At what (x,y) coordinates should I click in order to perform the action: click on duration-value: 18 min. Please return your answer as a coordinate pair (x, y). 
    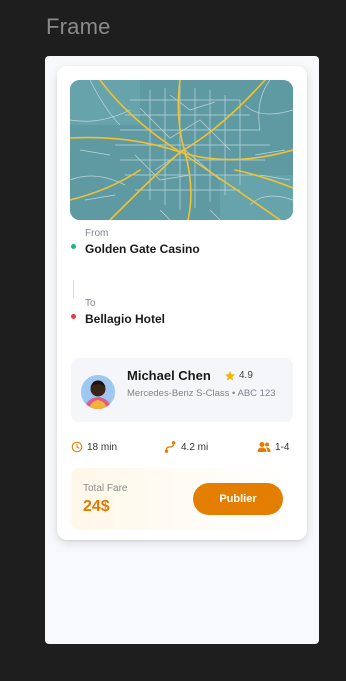
    Looking at the image, I should click on (102, 447).